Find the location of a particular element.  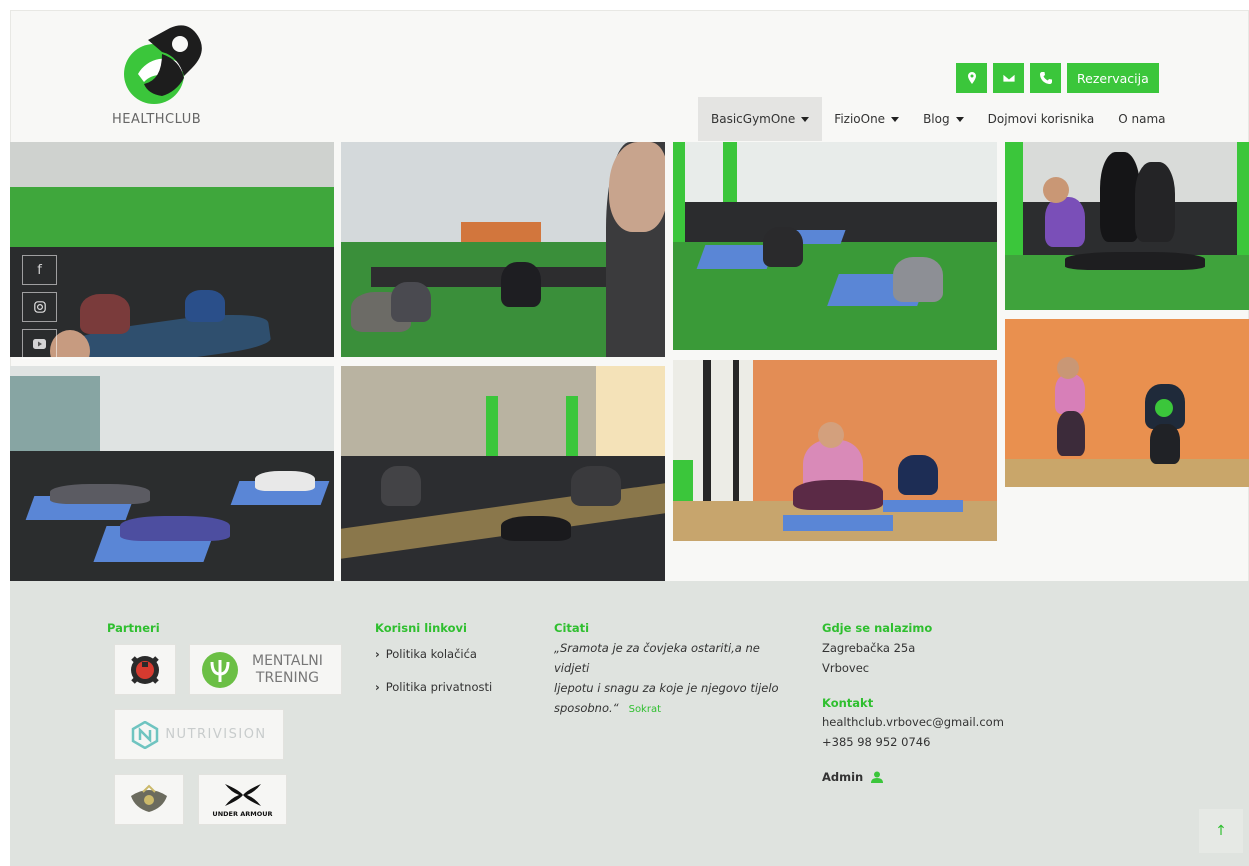

partner-logo-under-armour: UNDER ARMOUR is located at coordinates (242, 799).